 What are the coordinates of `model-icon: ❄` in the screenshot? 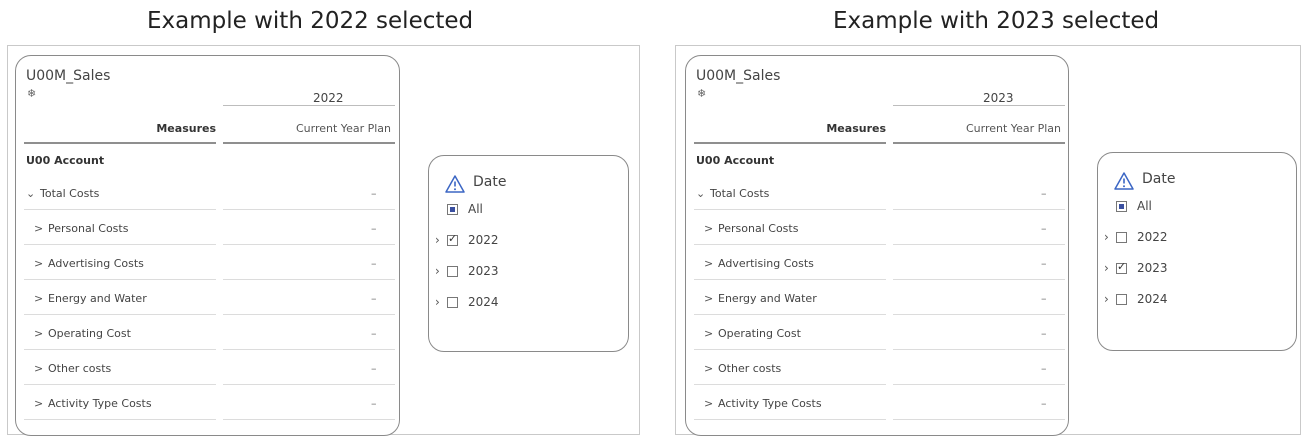 It's located at (702, 93).